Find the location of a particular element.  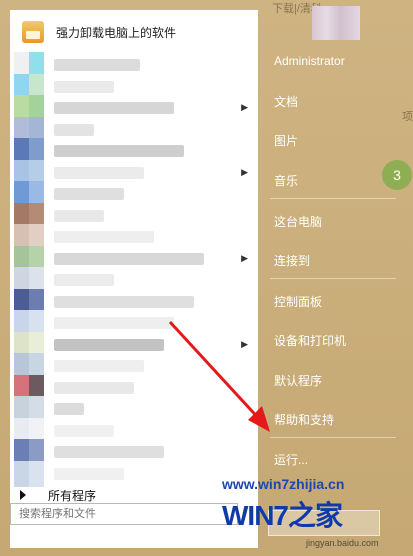

red-arrow-annotation is located at coordinates (219, 376).